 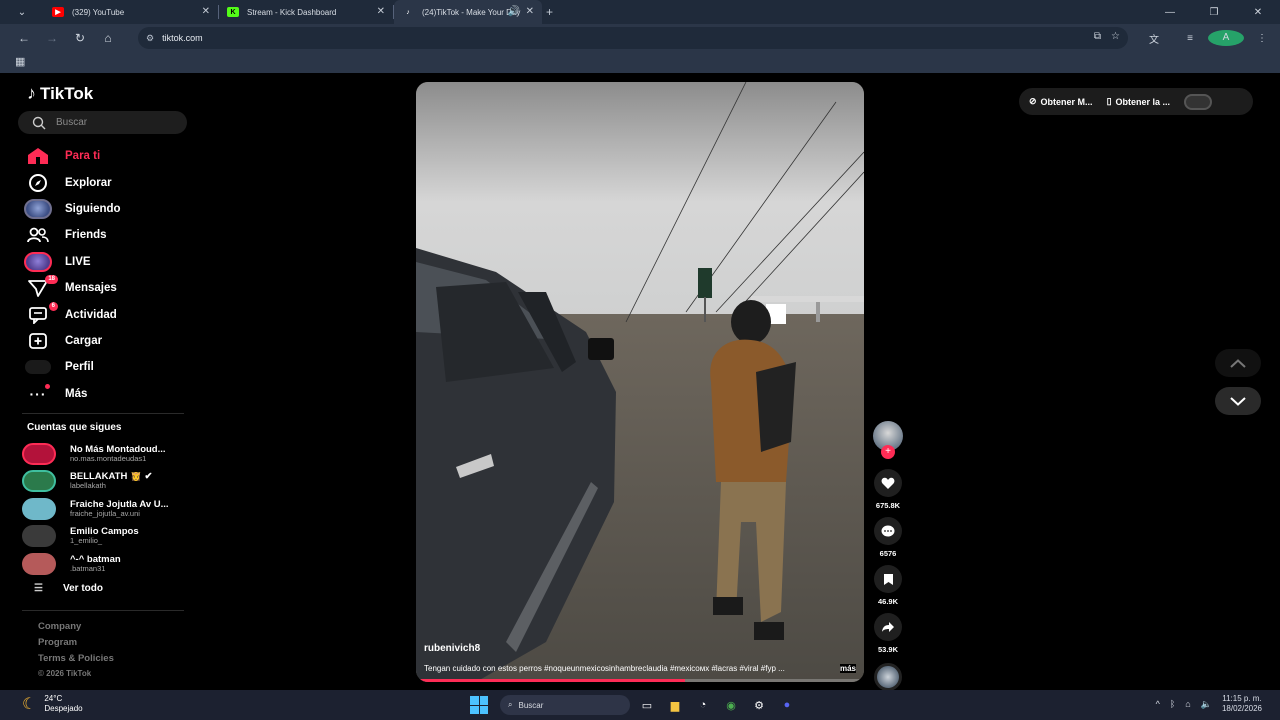 What do you see at coordinates (86, 541) in the screenshot?
I see `account-username: 1_emilio_` at bounding box center [86, 541].